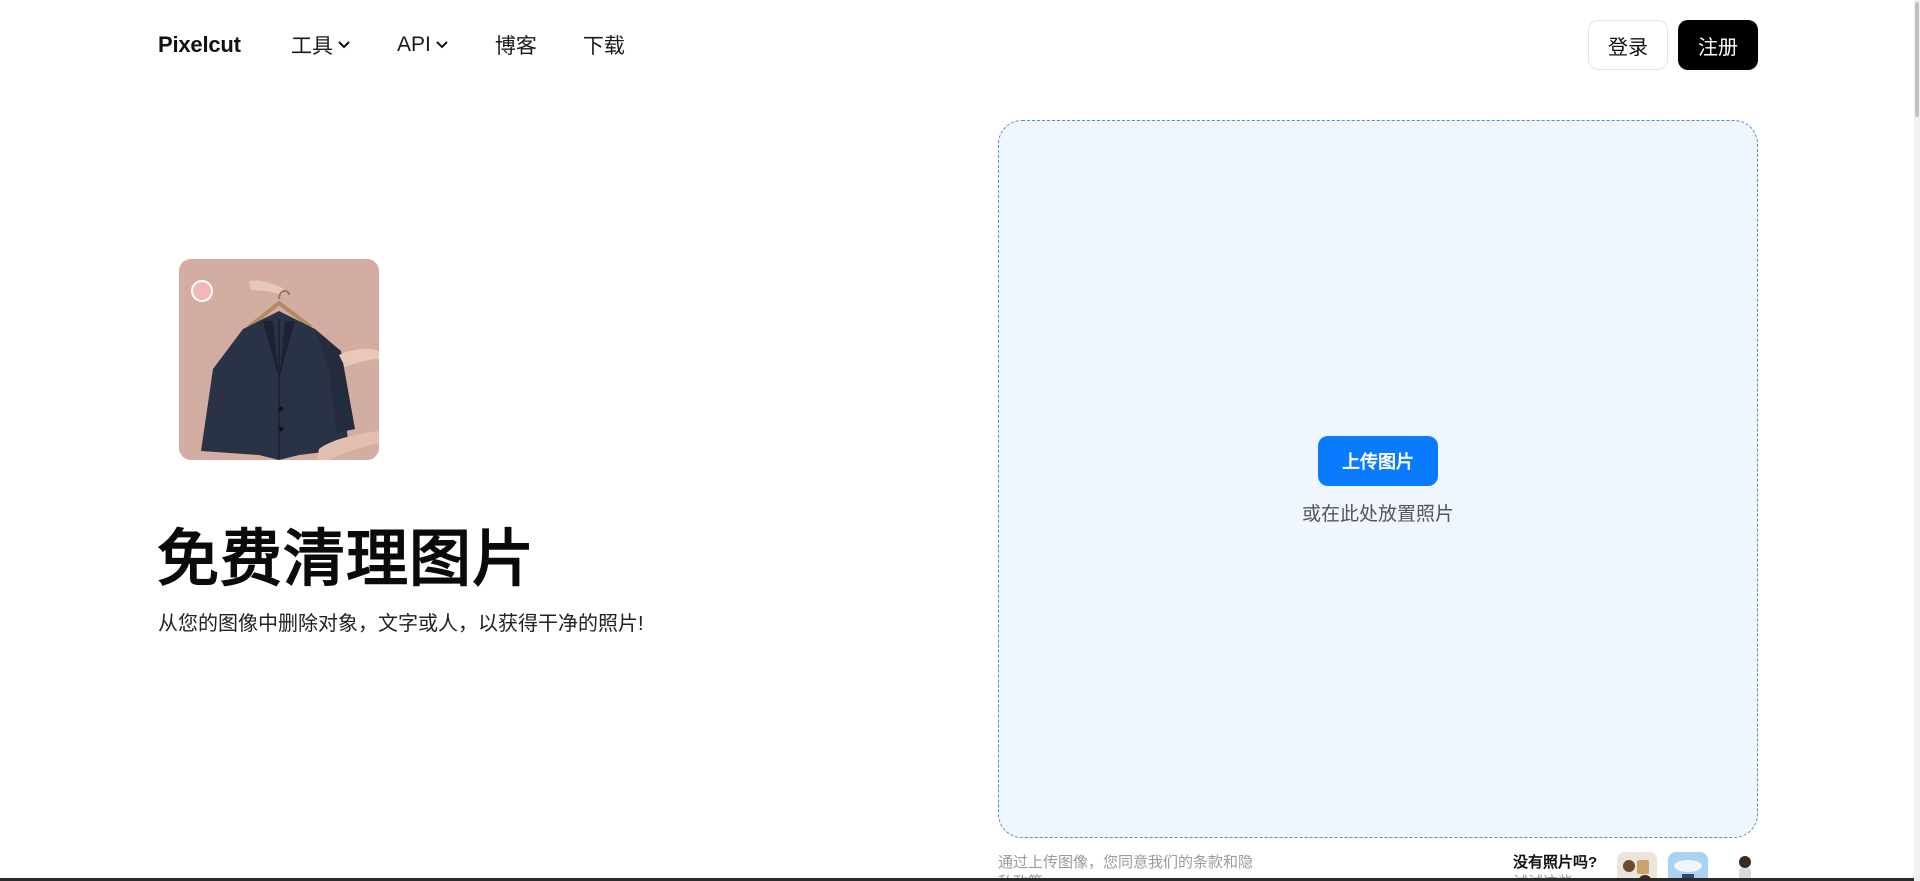 The height and width of the screenshot is (881, 1920). I want to click on hero-example-image, so click(279, 359).